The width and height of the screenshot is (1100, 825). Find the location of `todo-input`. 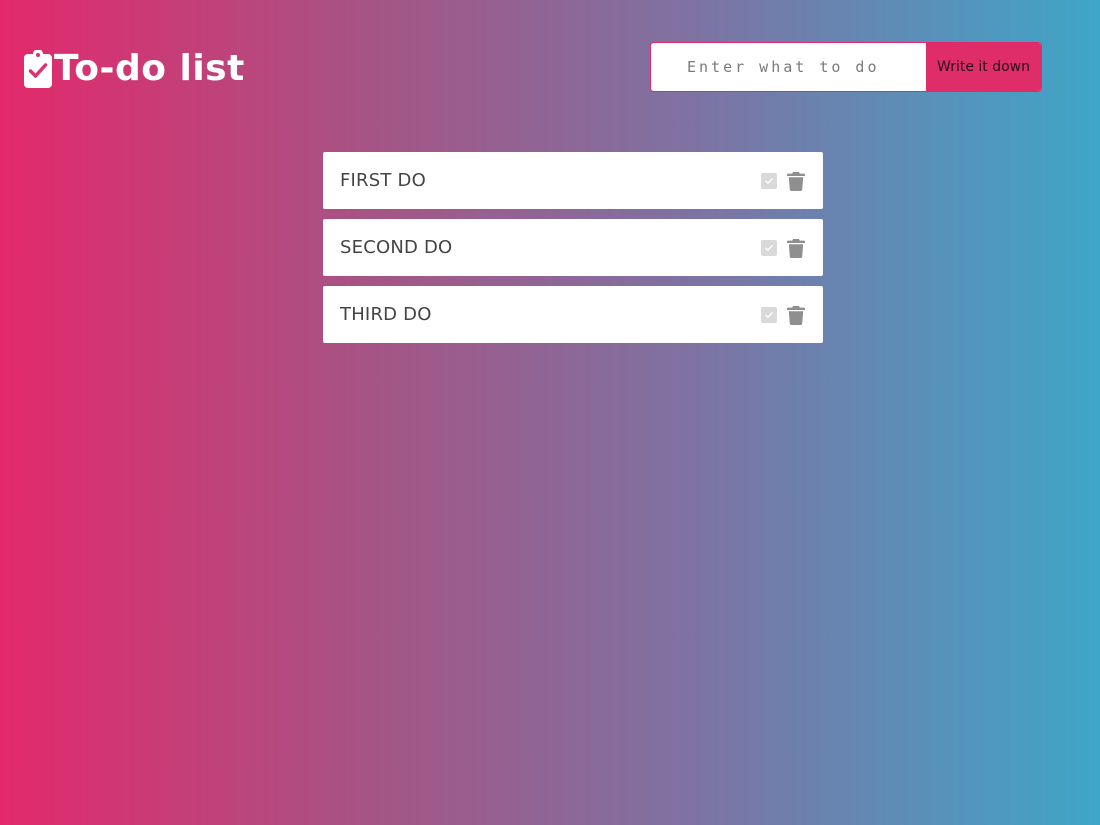

todo-input is located at coordinates (788, 67).